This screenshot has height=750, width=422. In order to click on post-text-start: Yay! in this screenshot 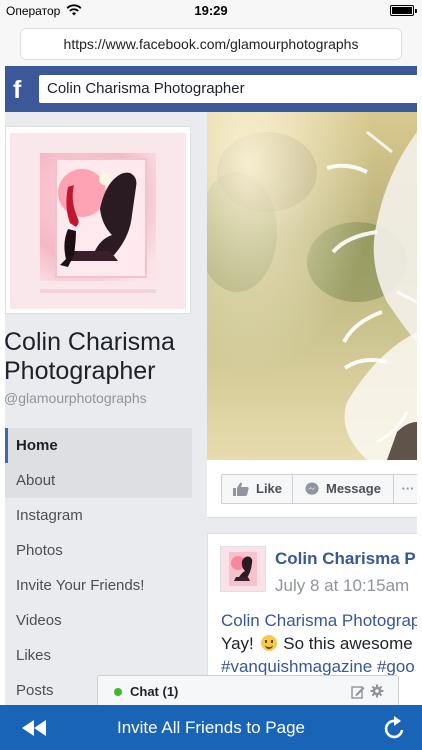, I will do `click(237, 643)`.